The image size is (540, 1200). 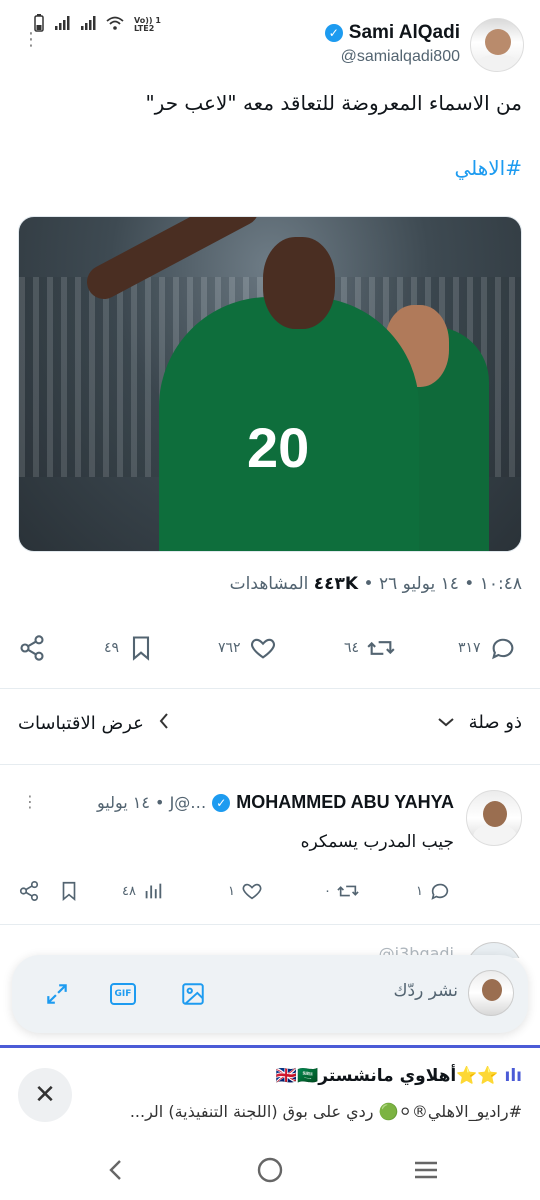 I want to click on reply-retweet-button: ٠, so click(x=341, y=891).